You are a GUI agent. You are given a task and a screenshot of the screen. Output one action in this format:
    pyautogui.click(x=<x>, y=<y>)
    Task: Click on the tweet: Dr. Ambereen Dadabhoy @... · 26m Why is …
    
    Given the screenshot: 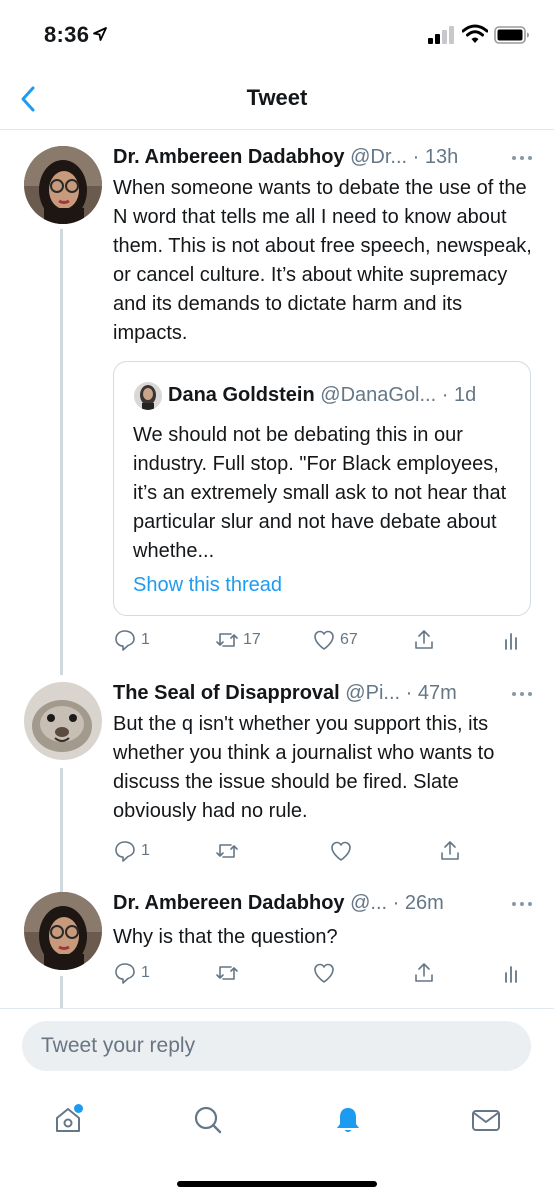 What is the action you would take?
    pyautogui.click(x=277, y=947)
    